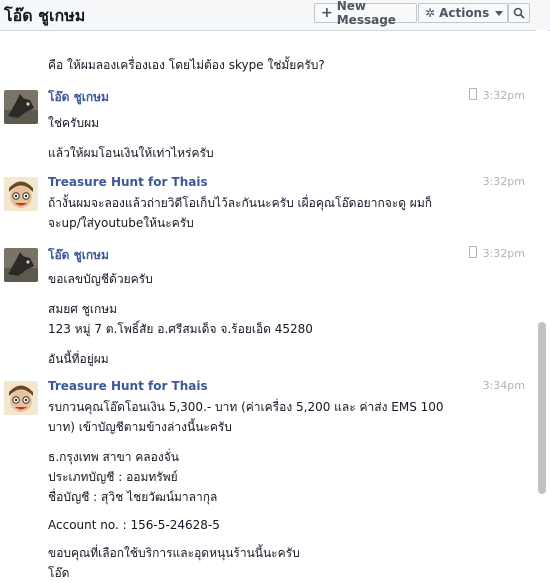 The image size is (550, 583). I want to click on message-text: โอ๊ด, so click(59, 573).